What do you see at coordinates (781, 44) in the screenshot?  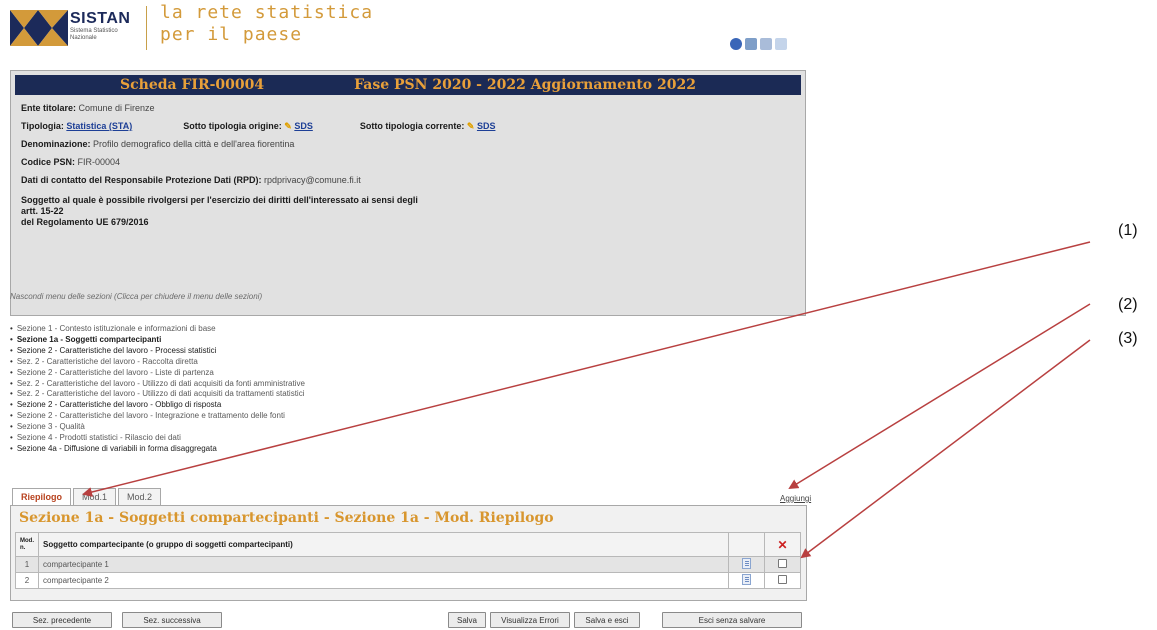 I see `document-icon` at bounding box center [781, 44].